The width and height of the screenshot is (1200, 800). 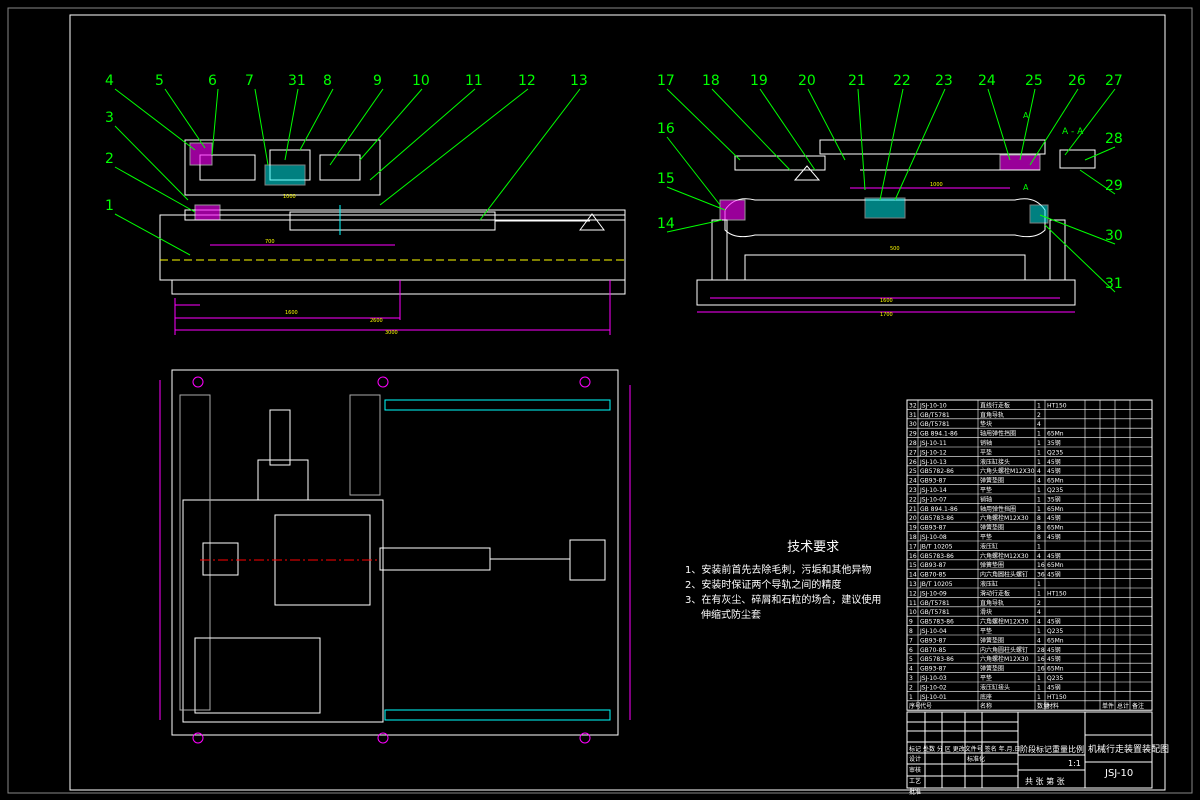 I want to click on callout-number: 1, so click(x=109, y=206).